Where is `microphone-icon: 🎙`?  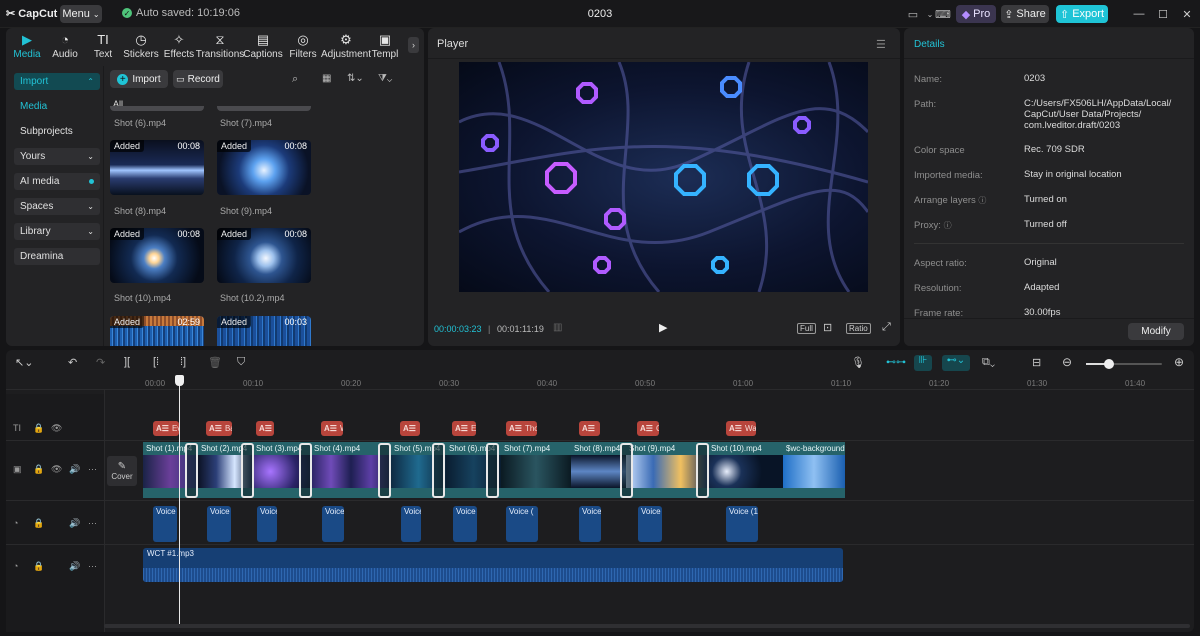 microphone-icon: 🎙 is located at coordinates (858, 362).